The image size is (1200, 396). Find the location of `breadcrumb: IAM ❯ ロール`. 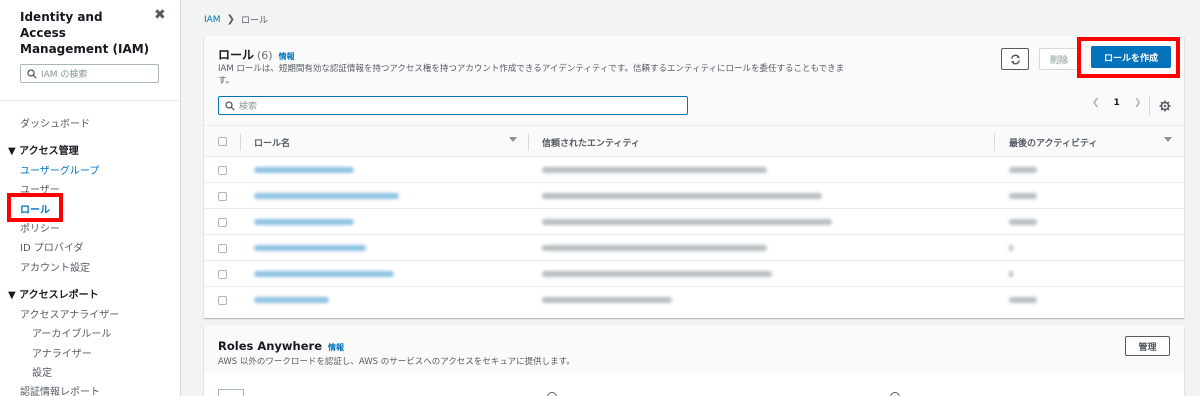

breadcrumb: IAM ❯ ロール is located at coordinates (236, 19).